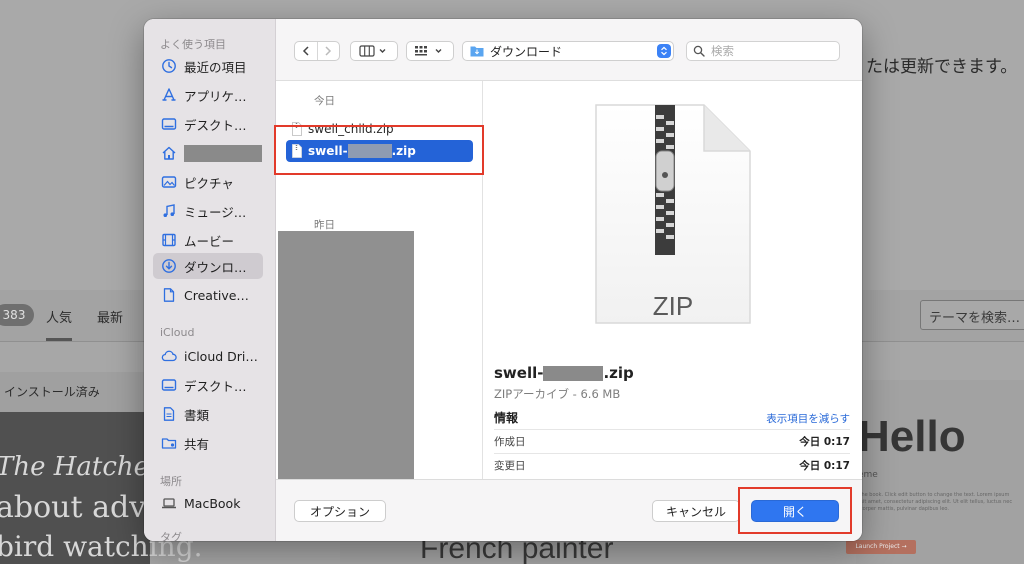 This screenshot has width=1024, height=564. Describe the element at coordinates (215, 67) in the screenshot. I see `sidebar-item-label: 最近の項目` at that location.